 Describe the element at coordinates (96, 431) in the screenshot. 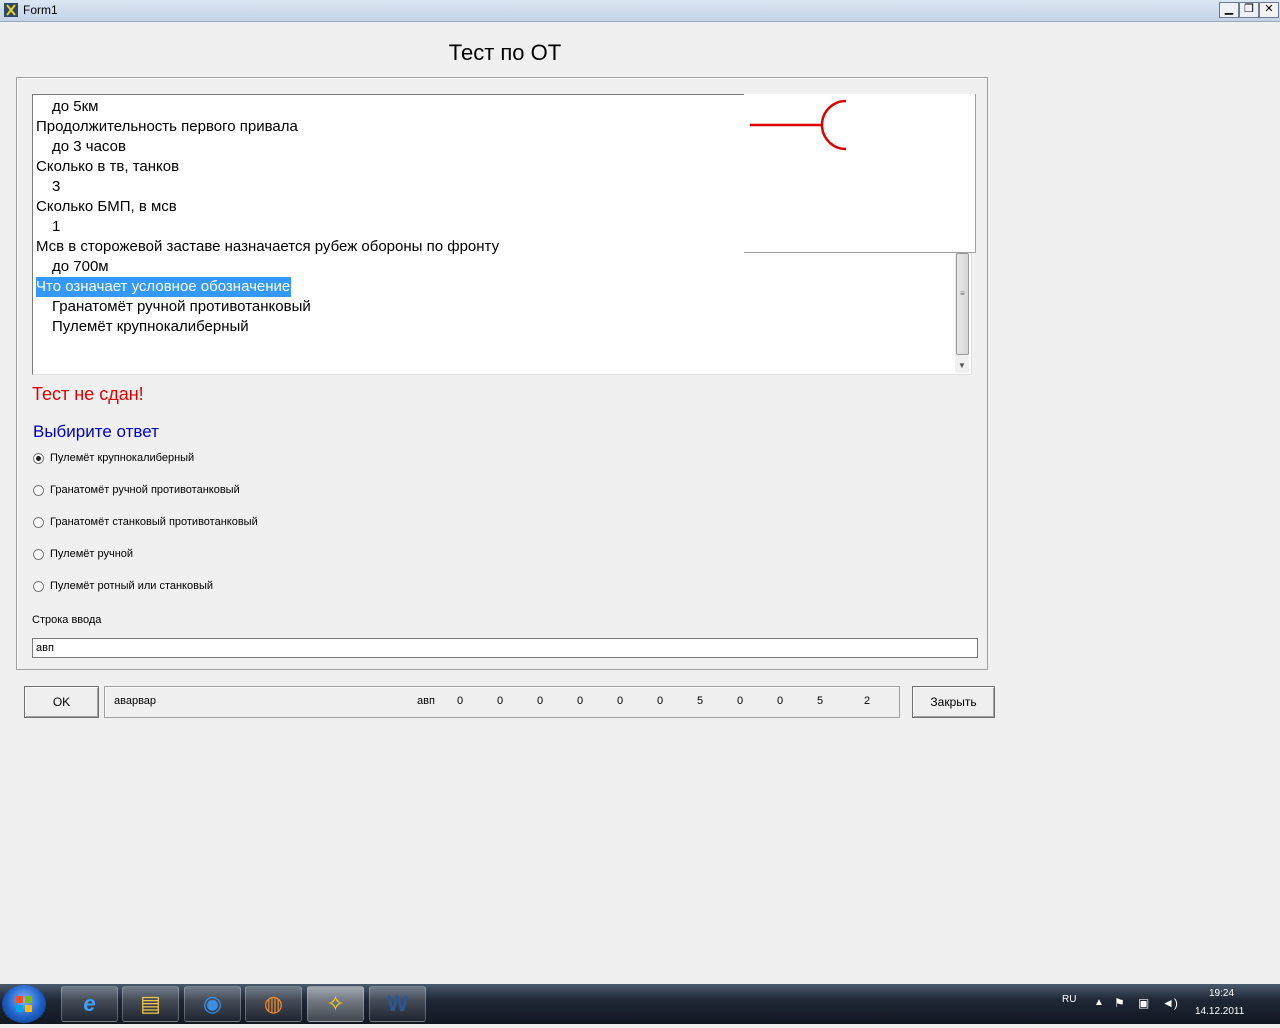

I see `prompt-label: Выбирите ответ` at that location.